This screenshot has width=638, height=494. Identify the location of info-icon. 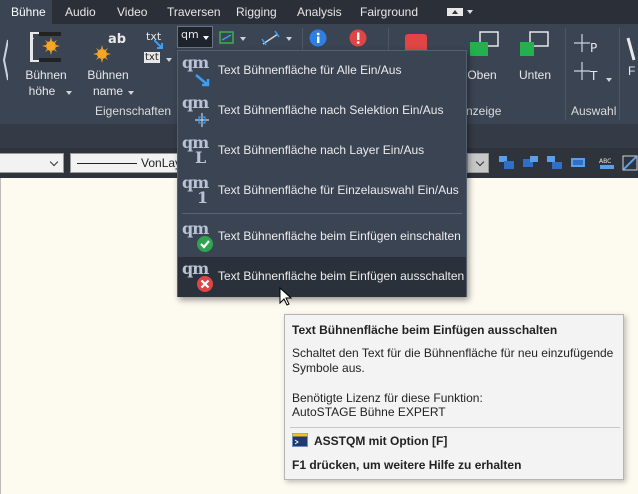
(318, 38).